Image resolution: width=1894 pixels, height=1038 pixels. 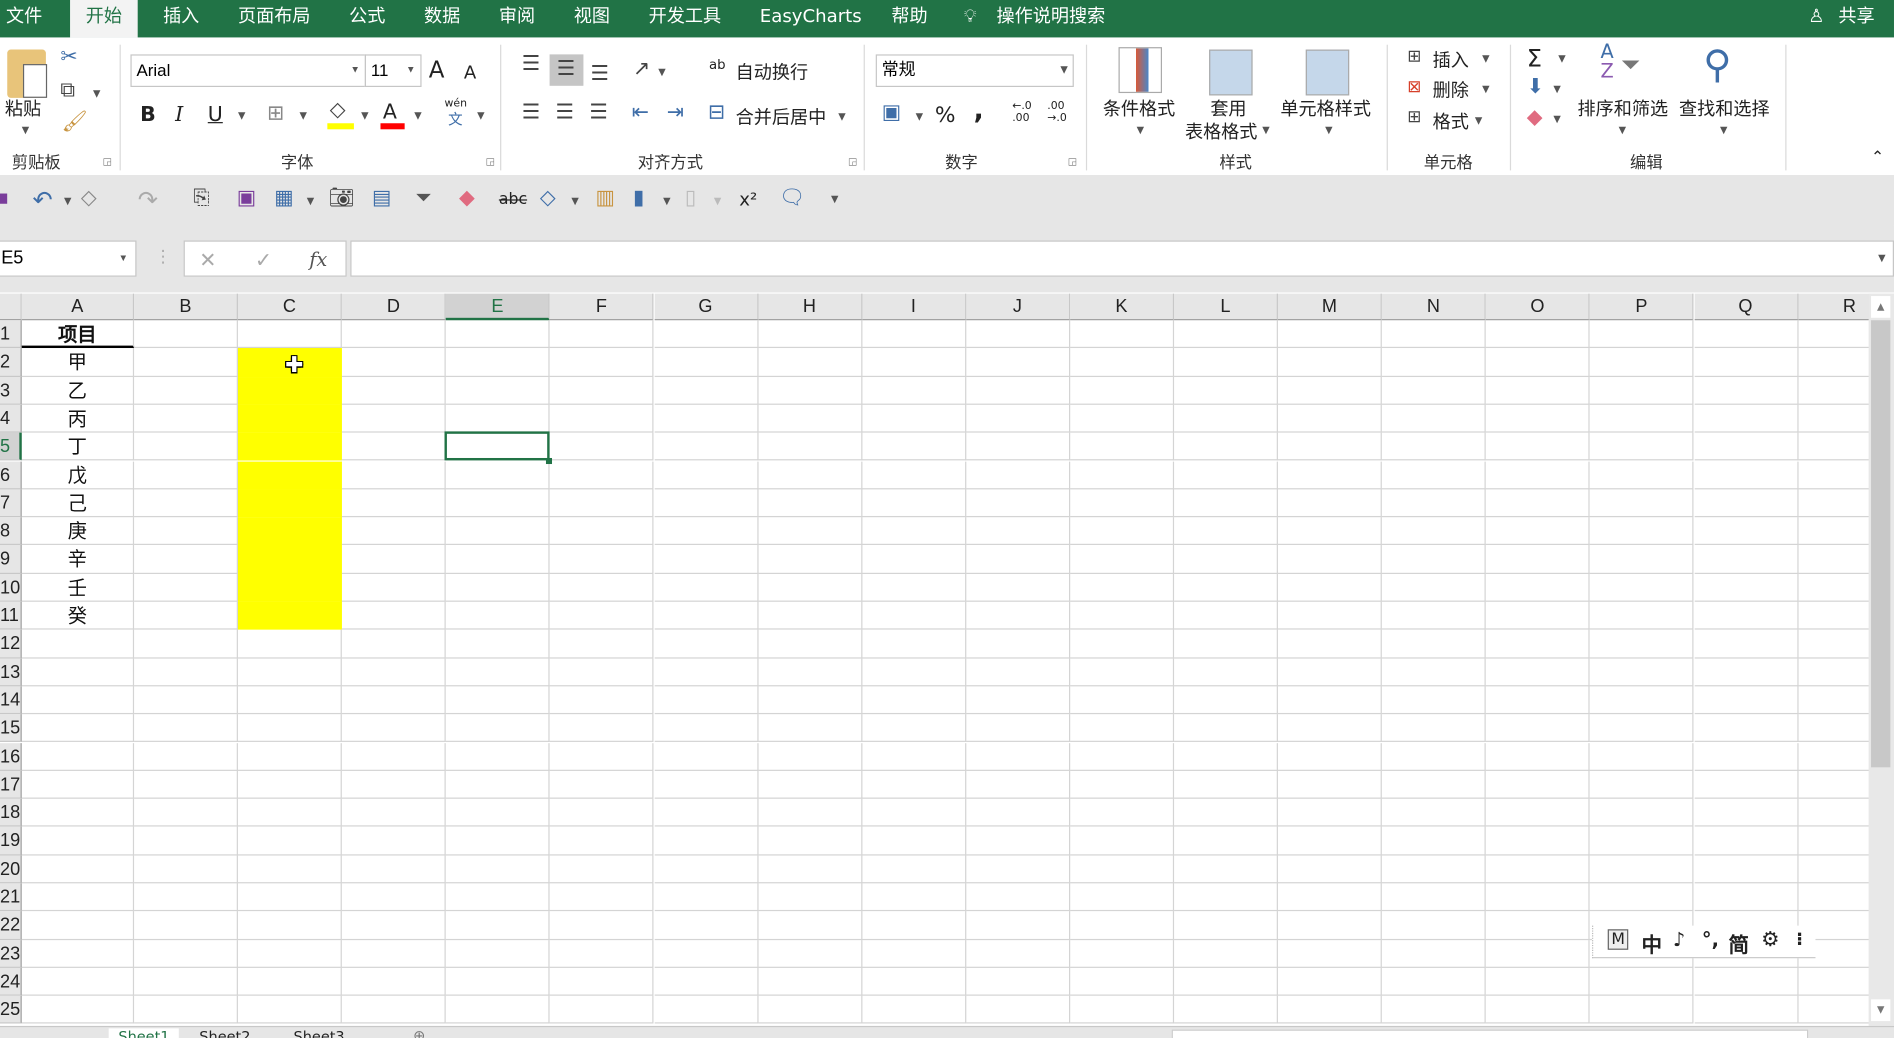 What do you see at coordinates (394, 841) in the screenshot?
I see `cell-D19` at bounding box center [394, 841].